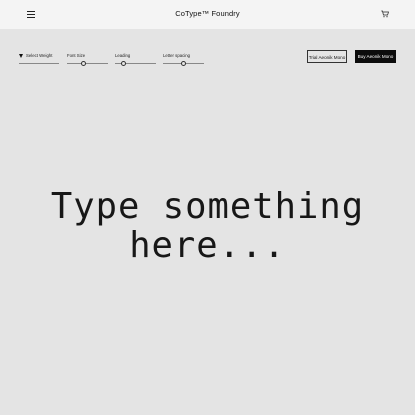 The height and width of the screenshot is (415, 415). I want to click on buy-button: Buy Aeonik Mono, so click(375, 56).